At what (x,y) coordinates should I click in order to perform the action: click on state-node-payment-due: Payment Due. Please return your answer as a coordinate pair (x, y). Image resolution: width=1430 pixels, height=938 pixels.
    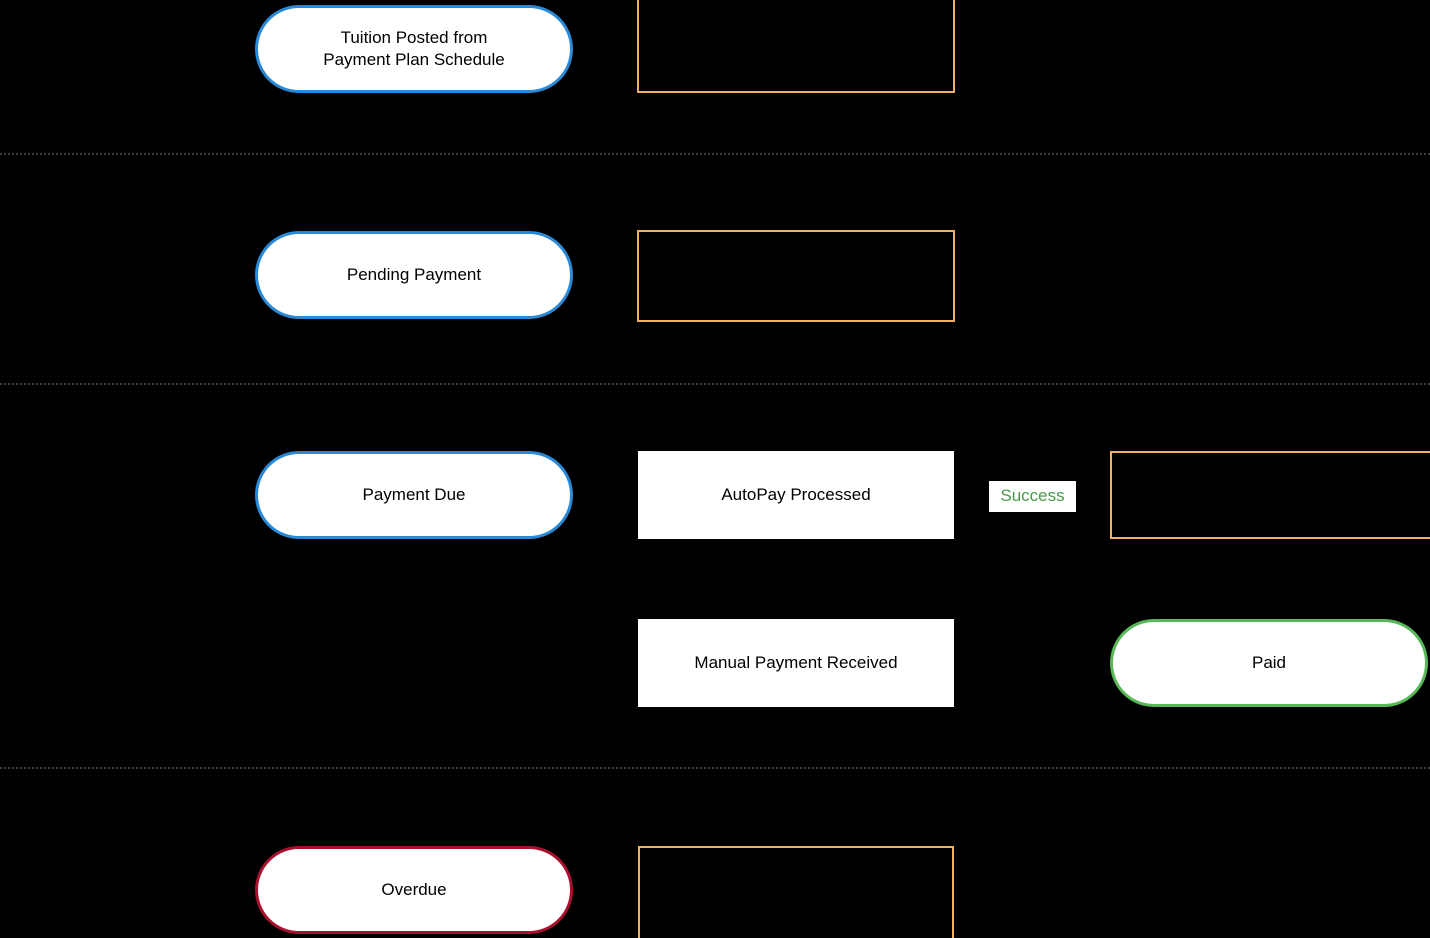
    Looking at the image, I should click on (414, 495).